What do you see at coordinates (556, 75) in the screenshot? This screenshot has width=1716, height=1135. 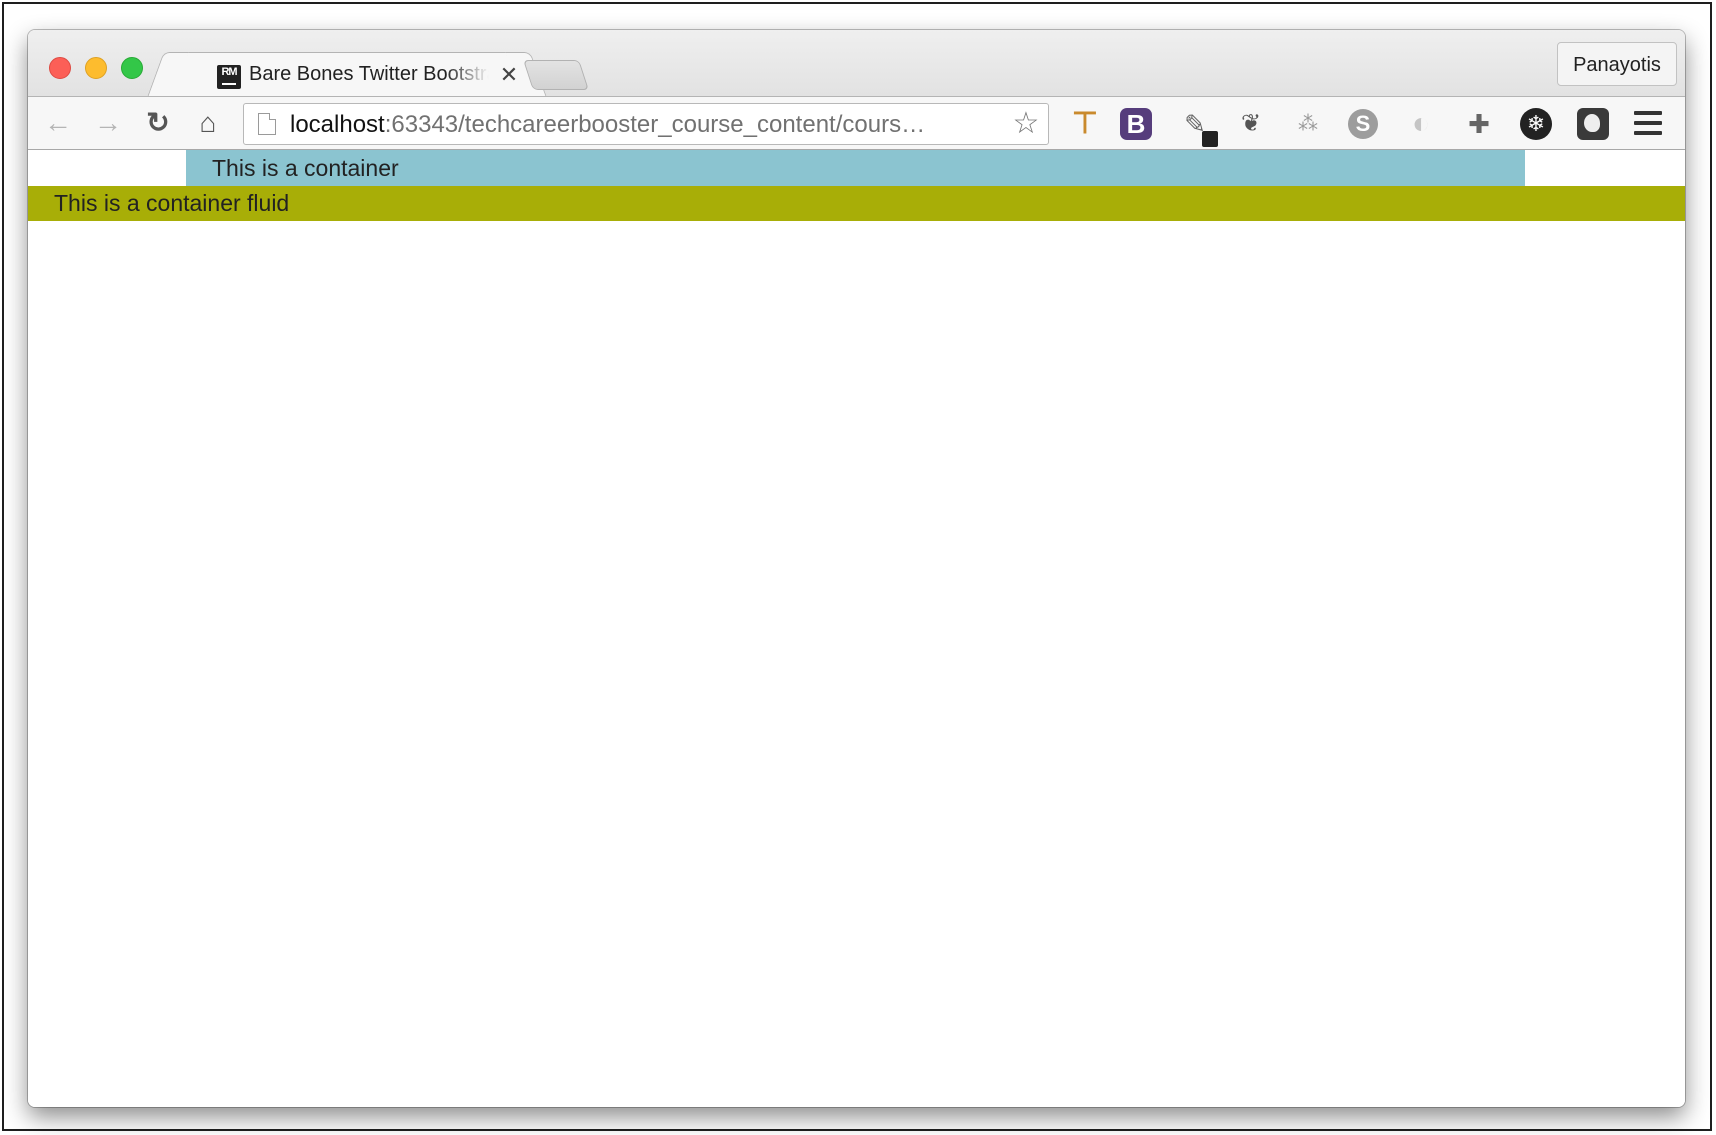 I see `new-tab-button` at bounding box center [556, 75].